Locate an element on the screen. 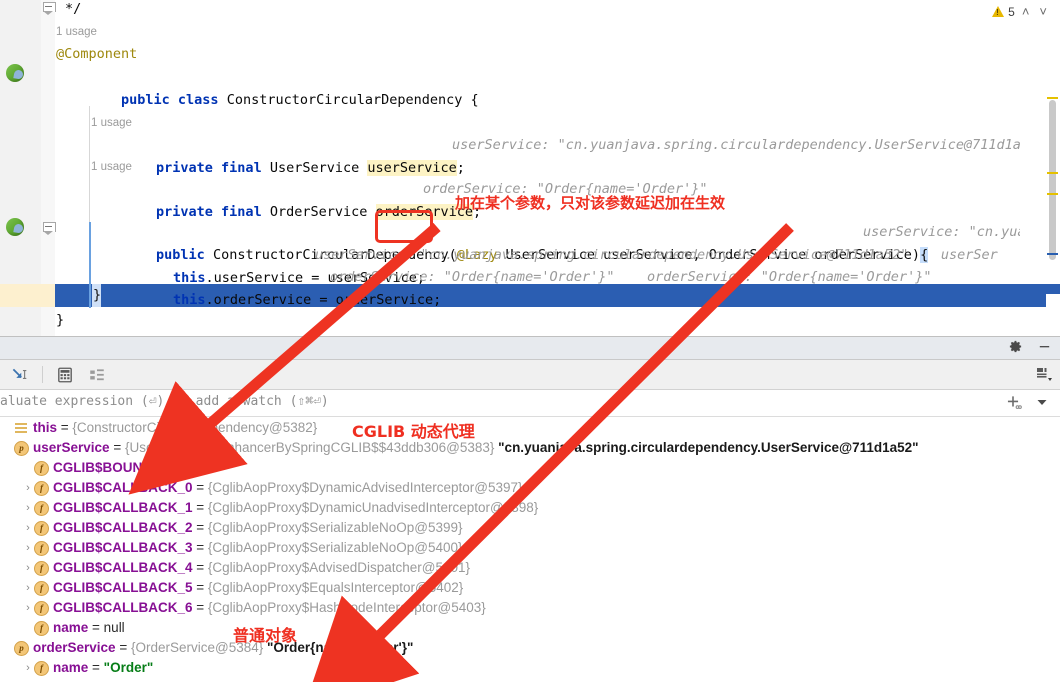 The height and width of the screenshot is (682, 1060). code-line-class-close-brace: } is located at coordinates (60, 320).